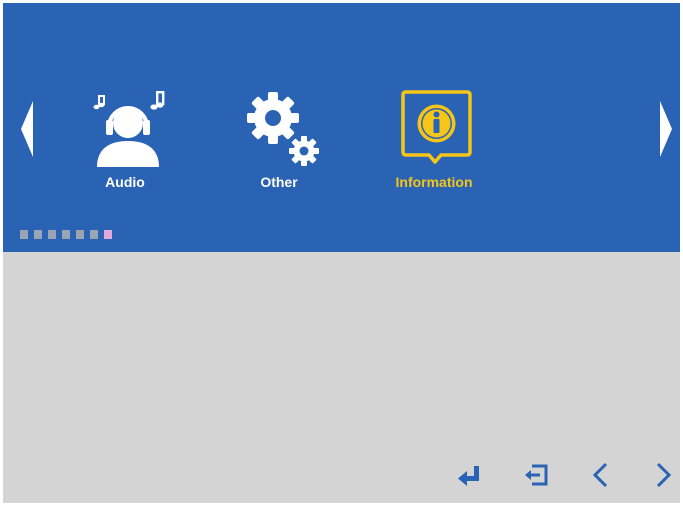  What do you see at coordinates (434, 126) in the screenshot?
I see `info-icon` at bounding box center [434, 126].